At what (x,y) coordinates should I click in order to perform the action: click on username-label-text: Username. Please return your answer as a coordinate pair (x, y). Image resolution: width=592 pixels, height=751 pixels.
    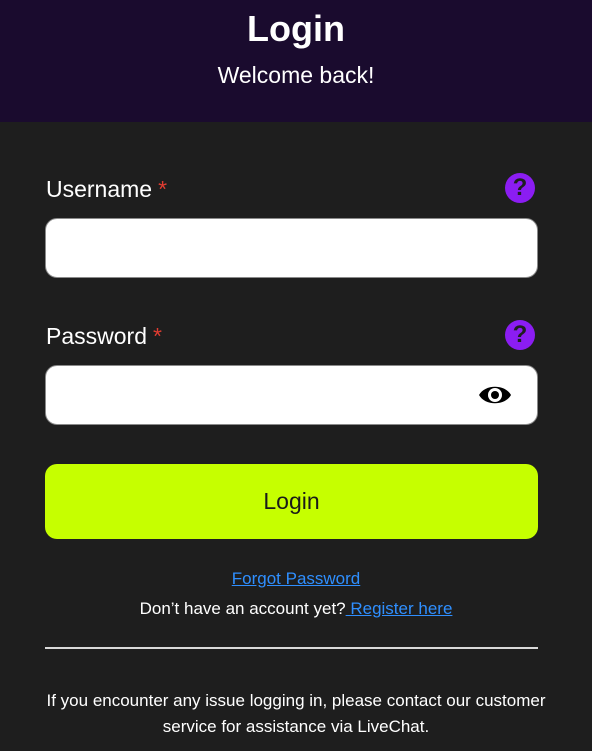
    Looking at the image, I should click on (99, 189).